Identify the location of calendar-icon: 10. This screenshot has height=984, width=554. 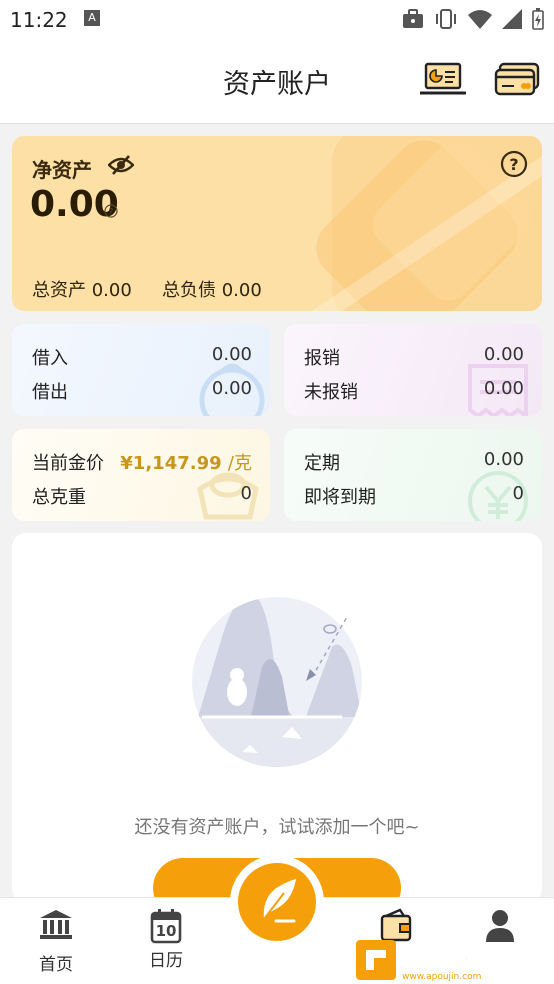
(166, 926).